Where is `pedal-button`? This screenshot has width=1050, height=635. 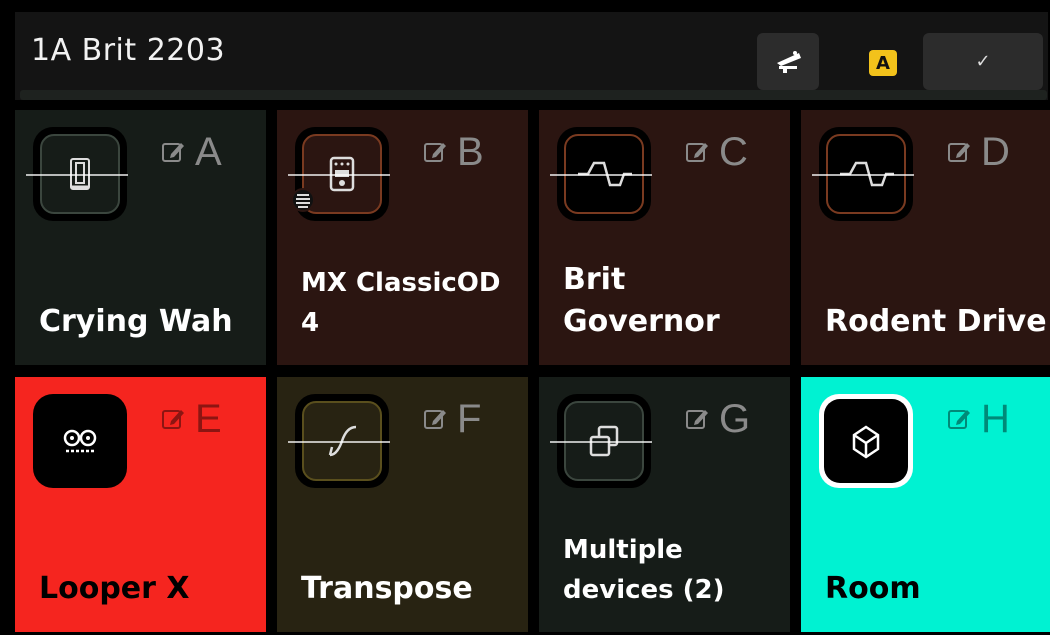
pedal-button is located at coordinates (788, 61).